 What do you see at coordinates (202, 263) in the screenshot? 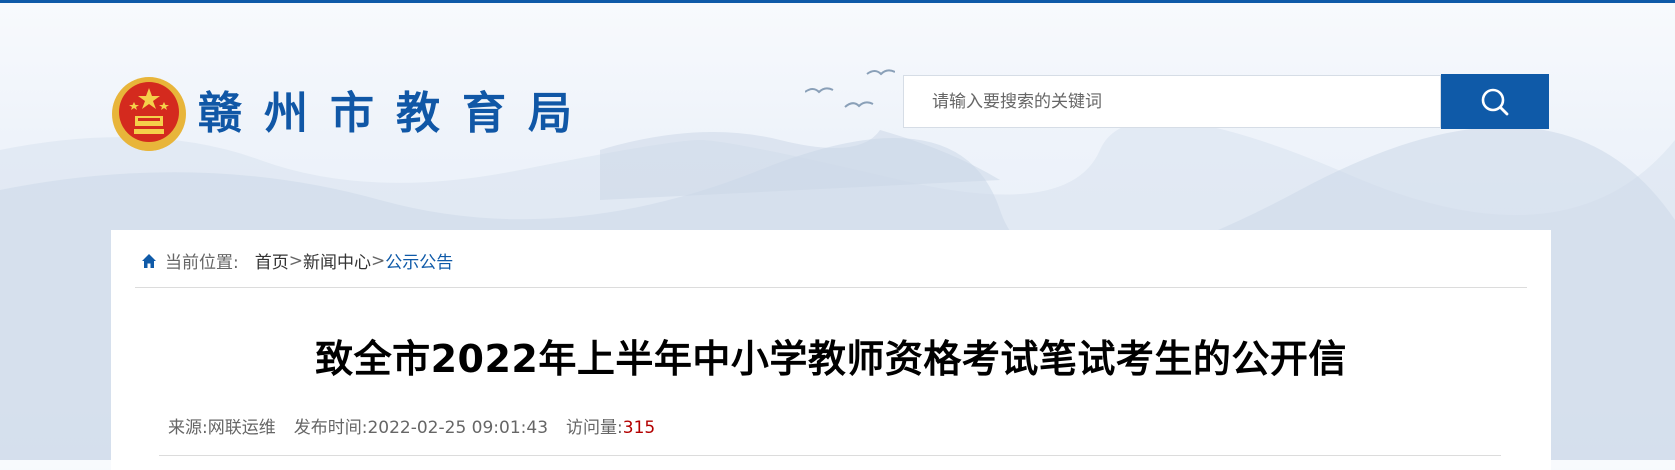
I see `breadcrumb-label: 当前位置:` at bounding box center [202, 263].